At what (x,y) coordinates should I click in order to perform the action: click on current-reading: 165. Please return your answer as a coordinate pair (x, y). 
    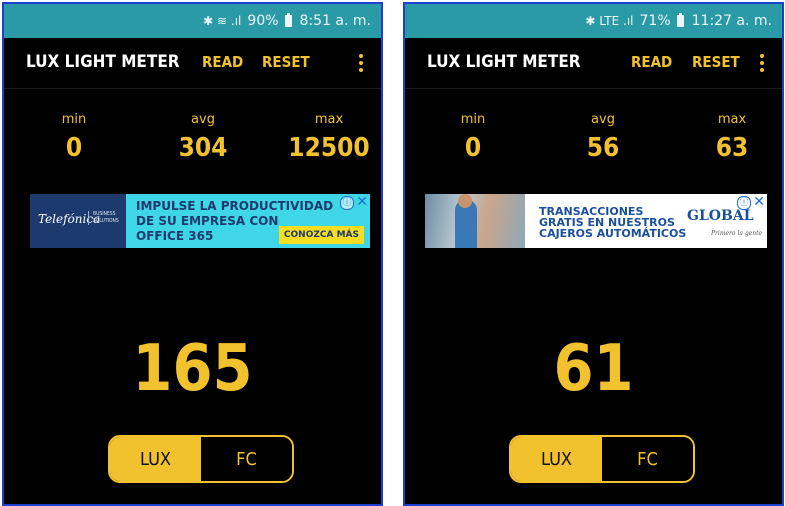
    Looking at the image, I should click on (192, 369).